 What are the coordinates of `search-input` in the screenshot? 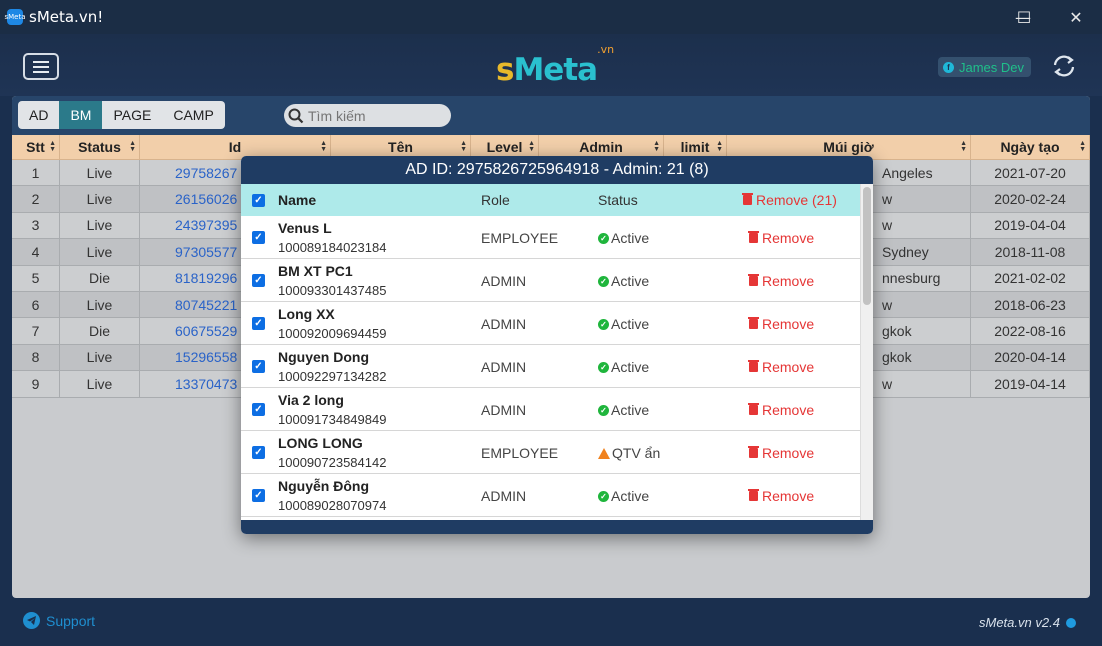 It's located at (373, 115).